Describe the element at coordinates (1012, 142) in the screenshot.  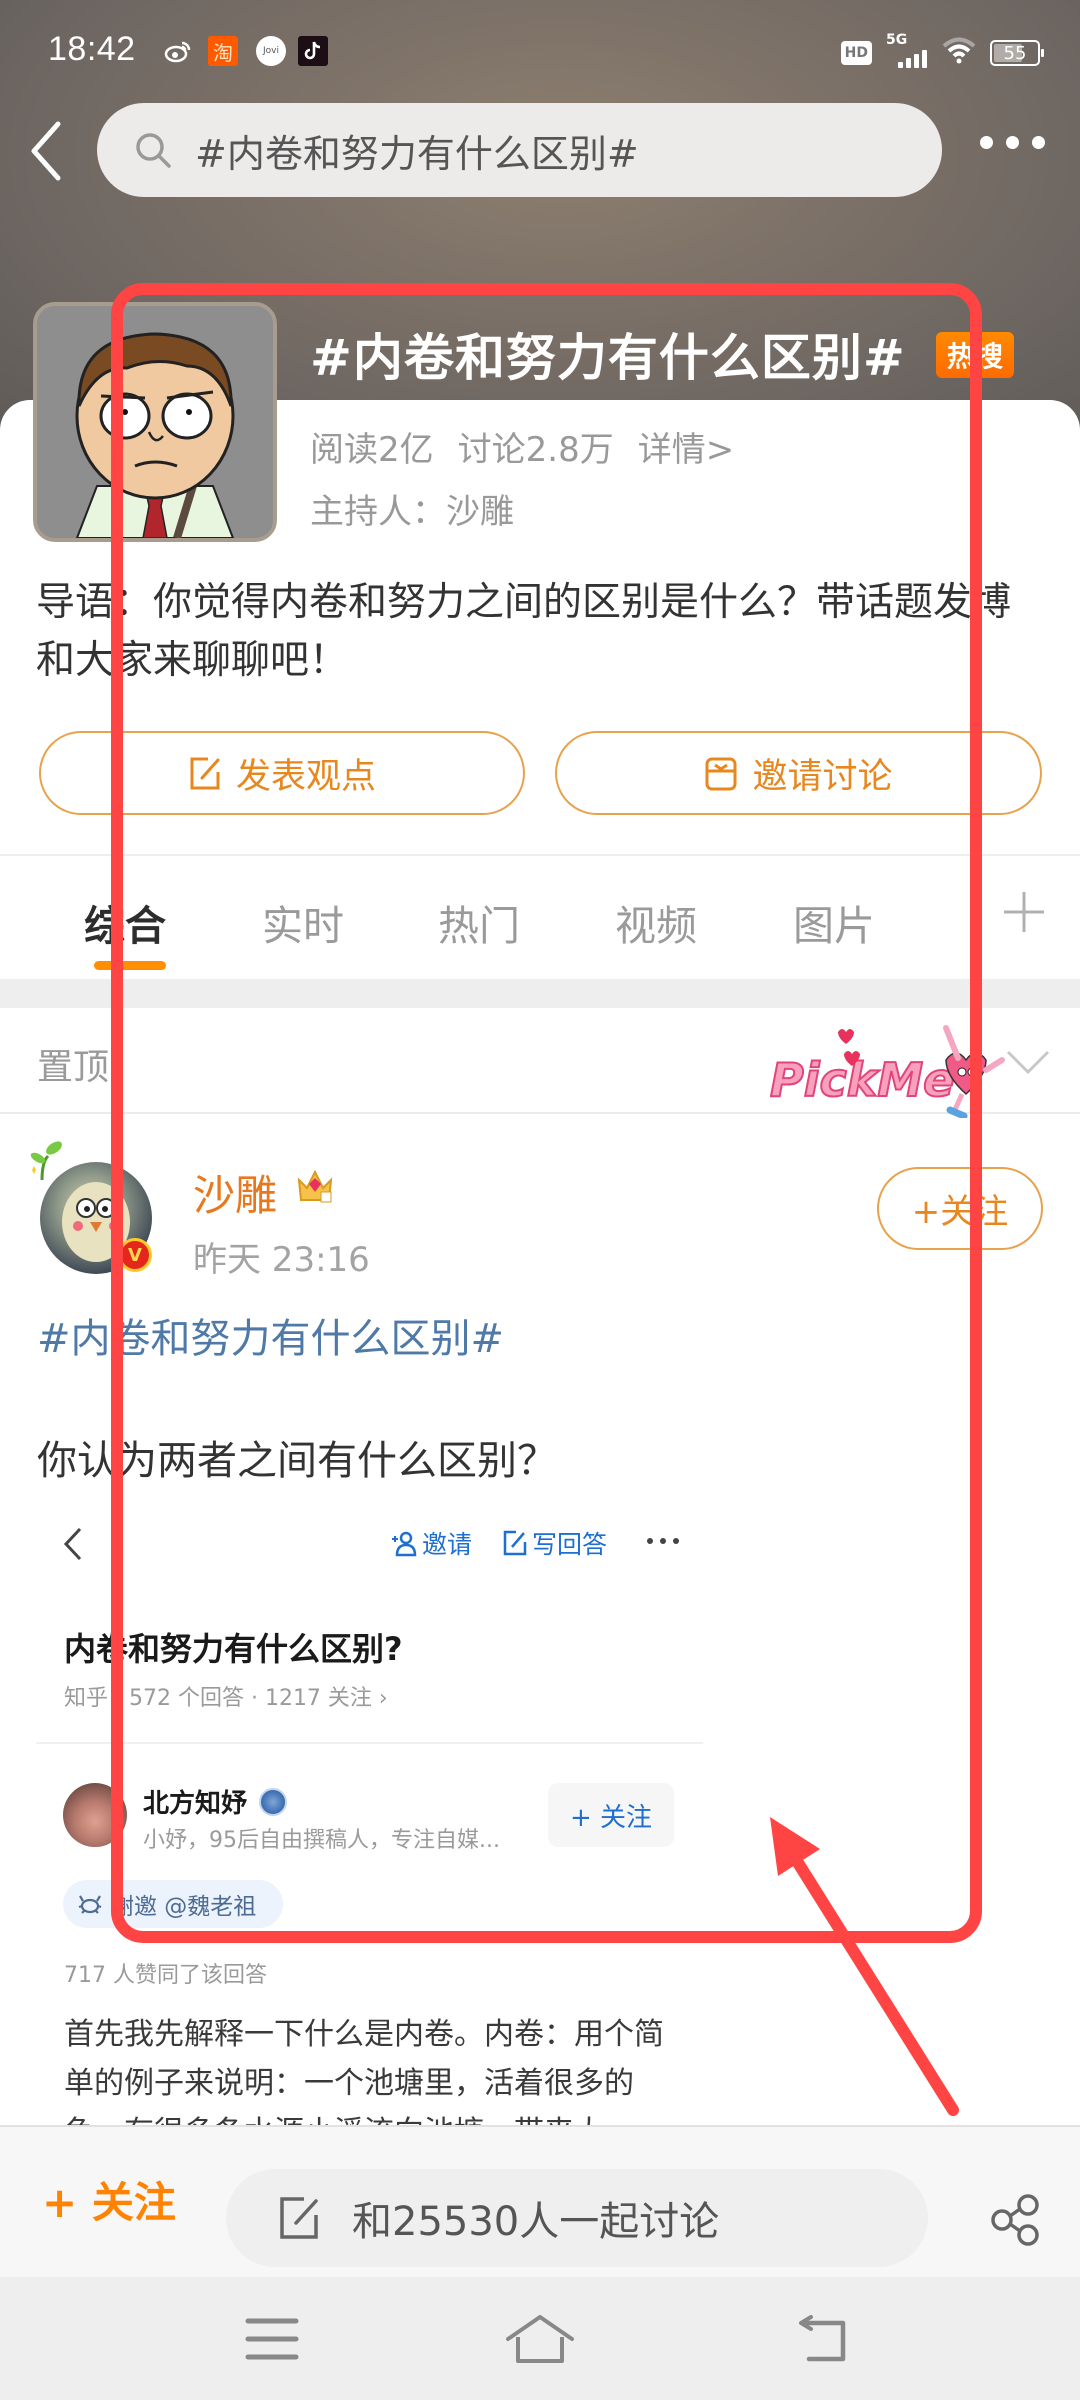
I see `more-options-button` at that location.